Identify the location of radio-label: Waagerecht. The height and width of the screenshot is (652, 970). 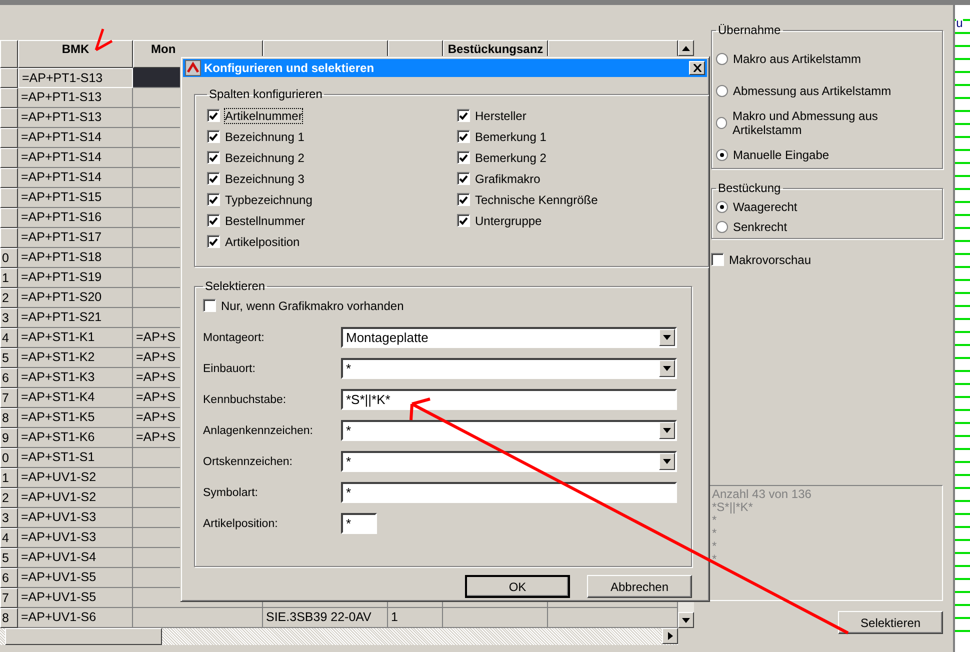
(765, 207).